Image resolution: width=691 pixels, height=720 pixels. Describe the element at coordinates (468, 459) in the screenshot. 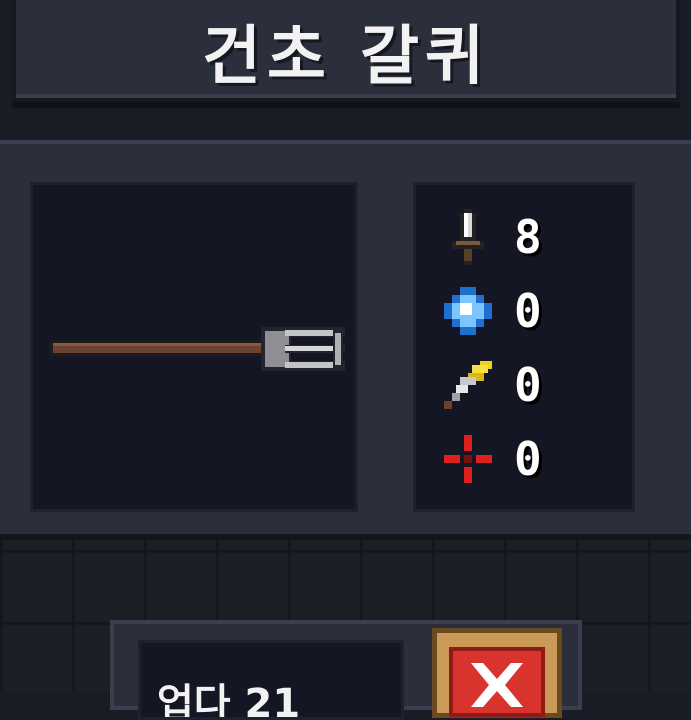

I see `accuracy-crosshair-icon` at that location.